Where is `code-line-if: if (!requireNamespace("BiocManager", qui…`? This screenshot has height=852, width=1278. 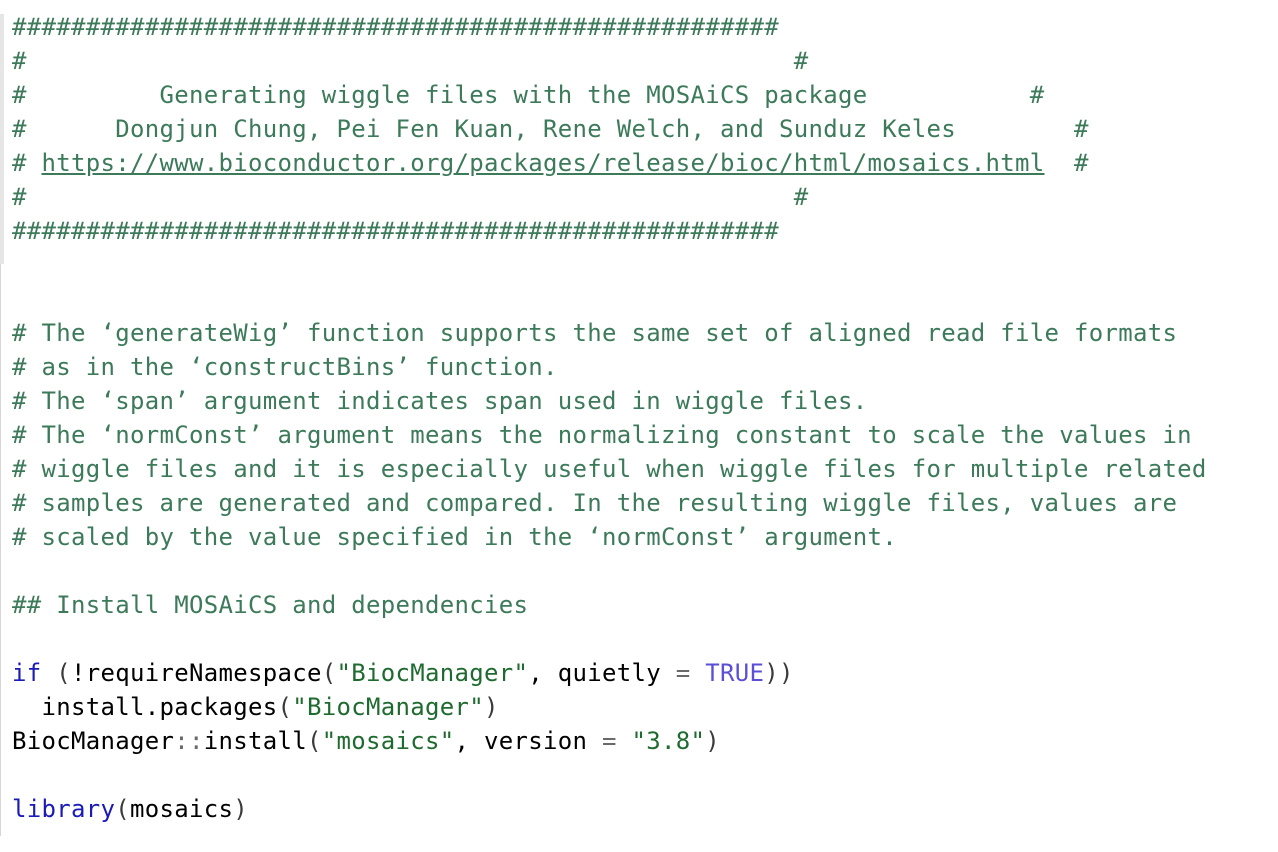
code-line-if: if (!requireNamespace("BiocManager", qui… is located at coordinates (403, 673).